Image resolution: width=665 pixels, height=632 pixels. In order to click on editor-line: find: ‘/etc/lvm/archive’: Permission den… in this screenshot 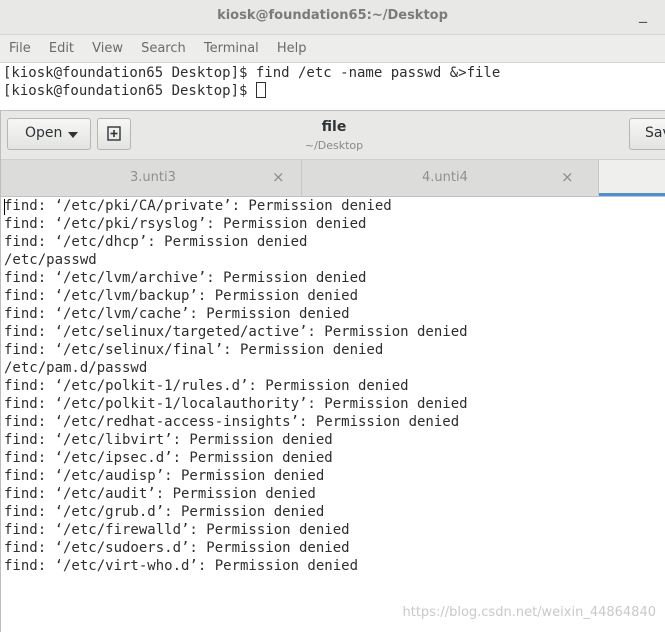, I will do `click(185, 278)`.